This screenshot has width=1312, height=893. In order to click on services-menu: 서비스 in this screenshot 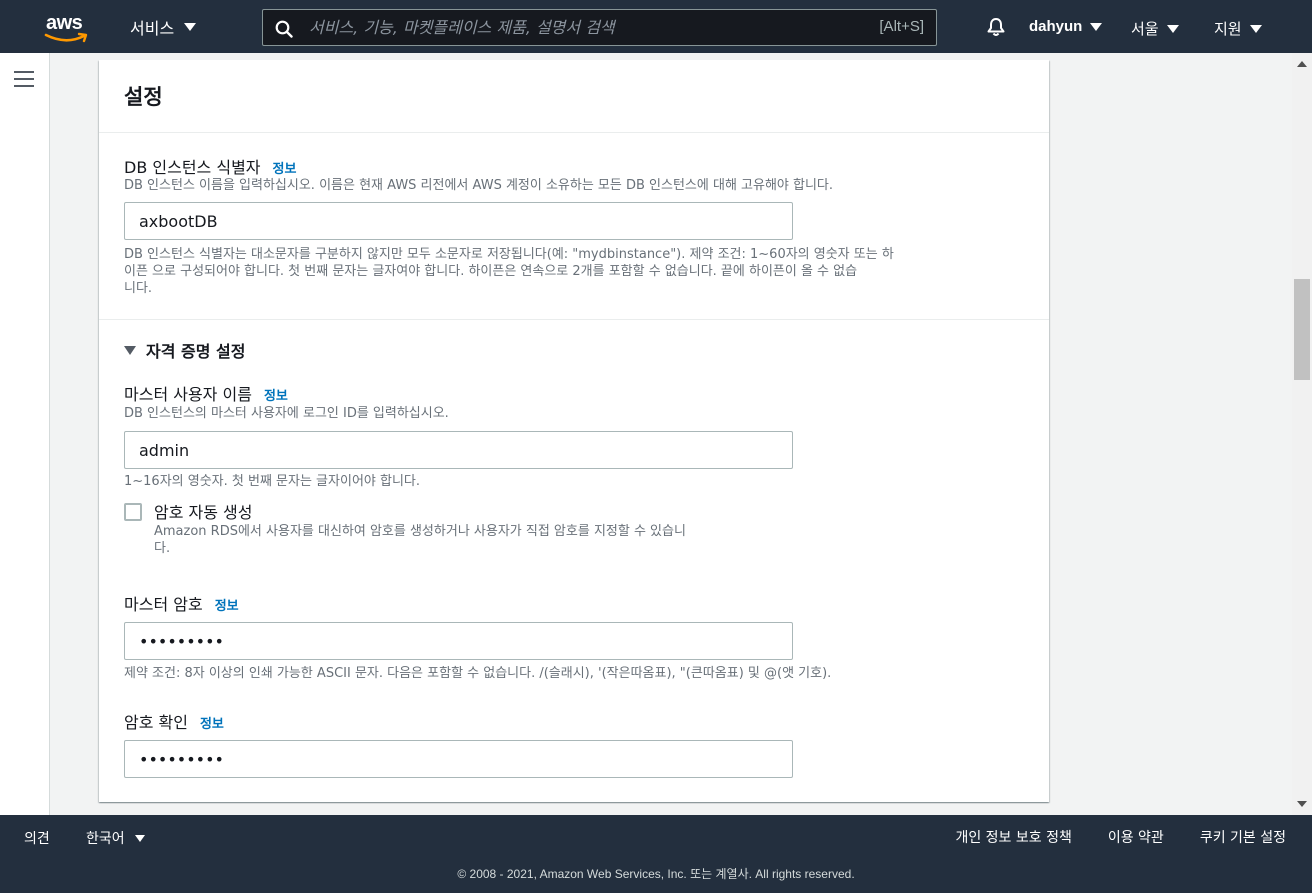, I will do `click(163, 27)`.